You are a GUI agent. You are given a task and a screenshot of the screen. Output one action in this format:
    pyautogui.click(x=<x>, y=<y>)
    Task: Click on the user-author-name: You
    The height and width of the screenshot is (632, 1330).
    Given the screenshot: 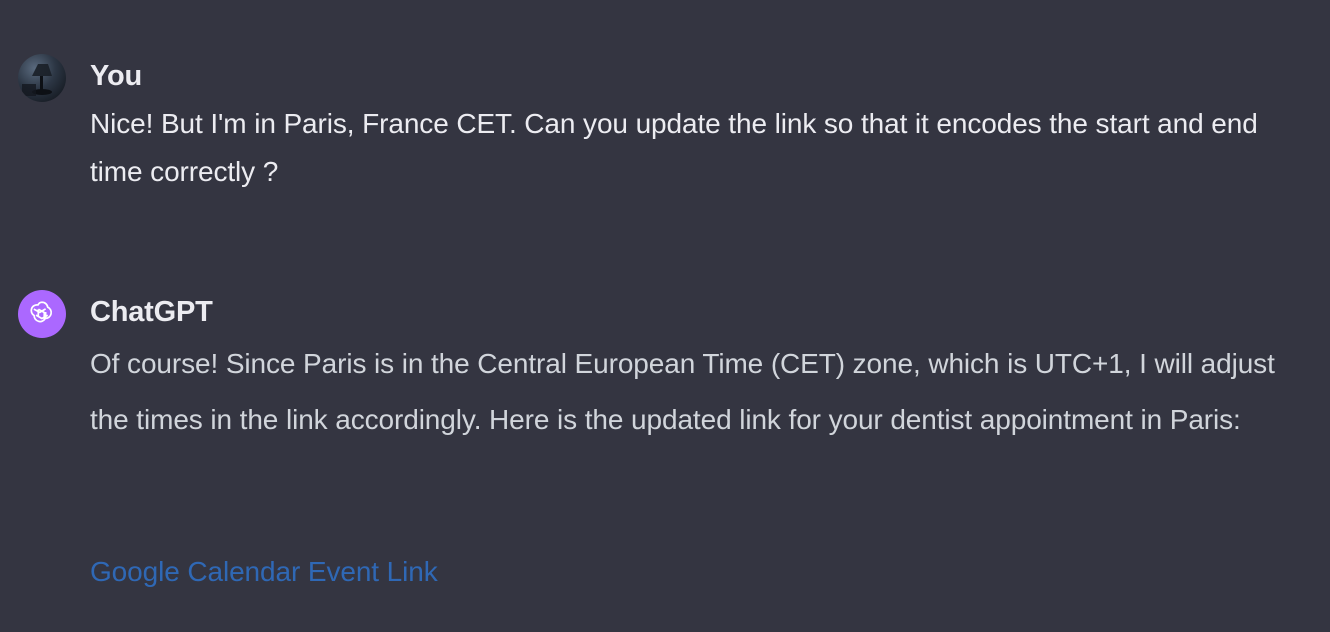 What is the action you would take?
    pyautogui.click(x=116, y=76)
    